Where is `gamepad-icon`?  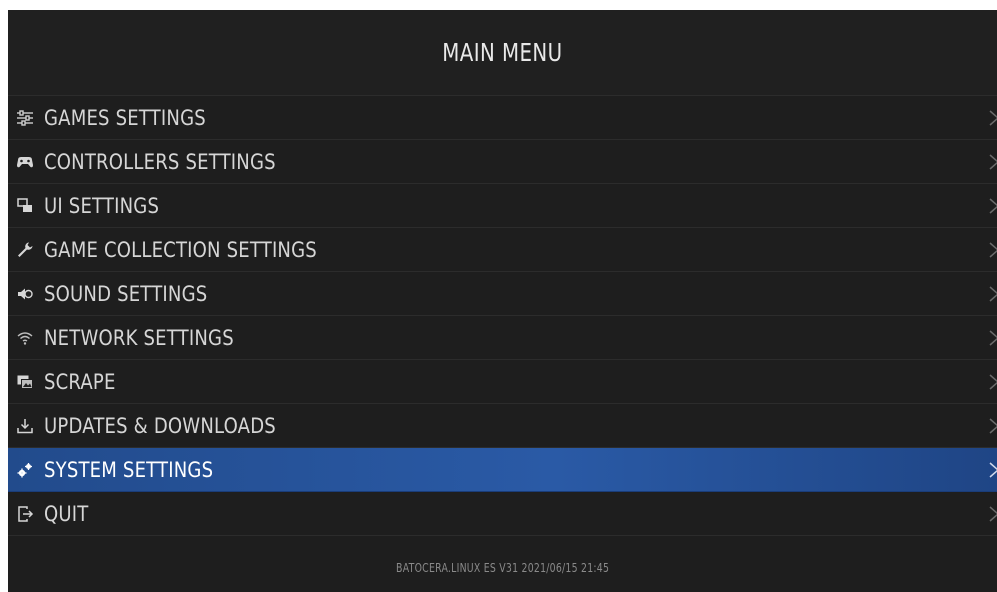 gamepad-icon is located at coordinates (25, 162).